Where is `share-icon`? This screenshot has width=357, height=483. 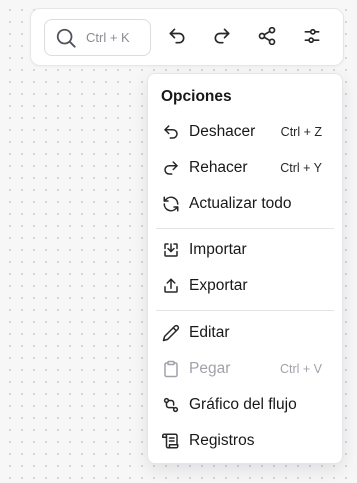
share-icon is located at coordinates (267, 38).